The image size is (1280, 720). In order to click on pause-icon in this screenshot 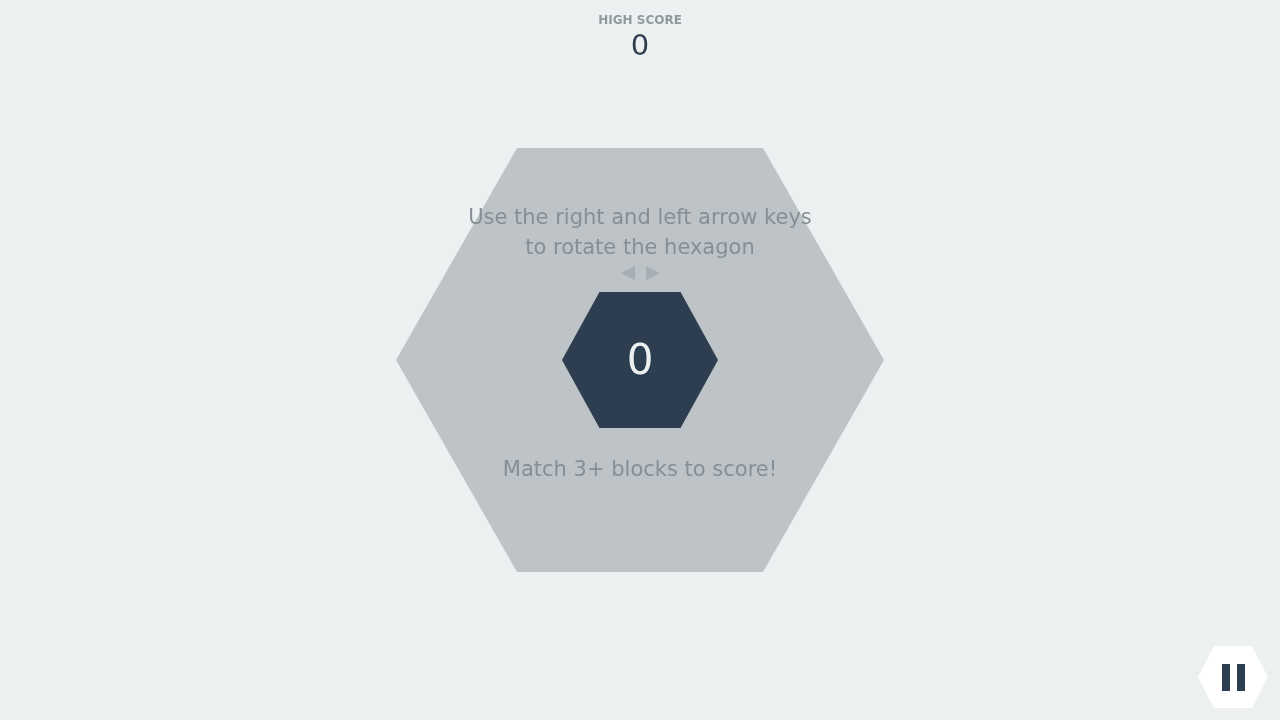, I will do `click(1233, 677)`.